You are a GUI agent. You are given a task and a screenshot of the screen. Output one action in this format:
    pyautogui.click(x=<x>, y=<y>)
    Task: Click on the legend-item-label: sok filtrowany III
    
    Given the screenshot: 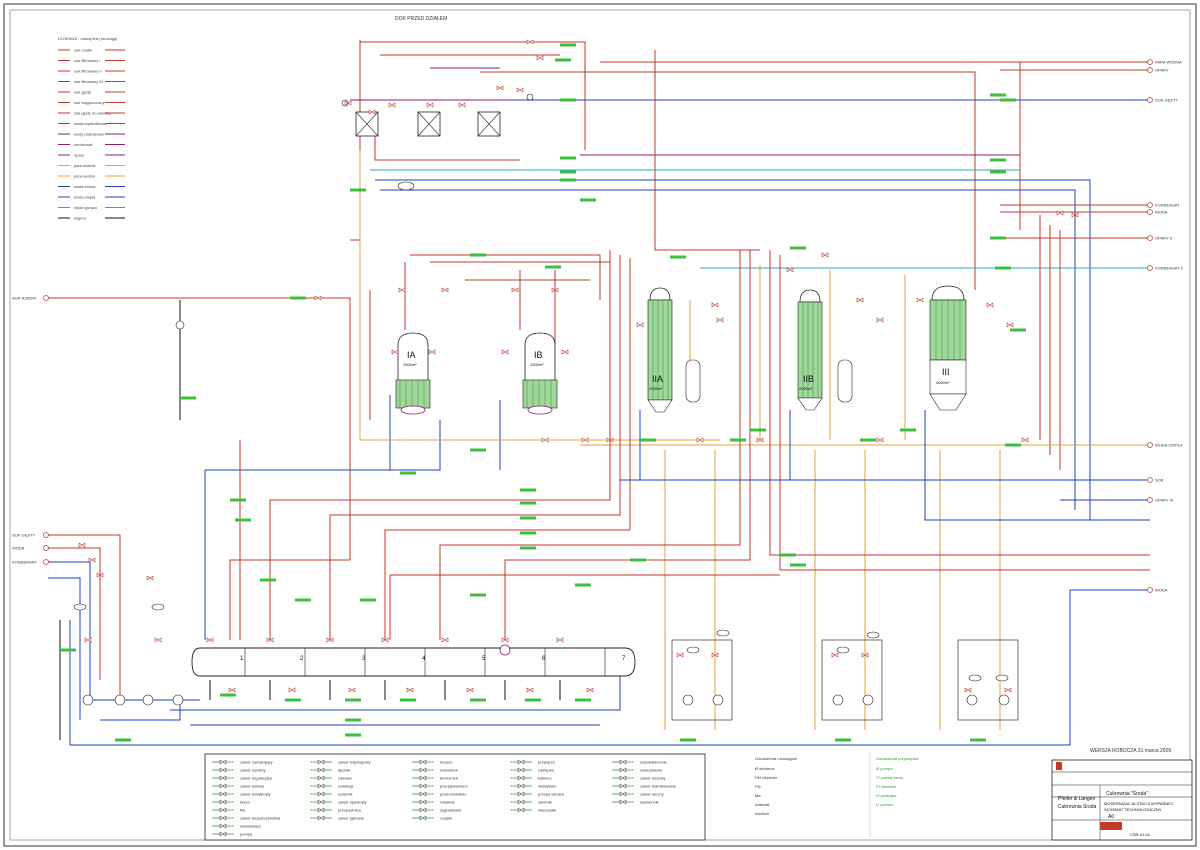 What is the action you would take?
    pyautogui.click(x=88, y=81)
    